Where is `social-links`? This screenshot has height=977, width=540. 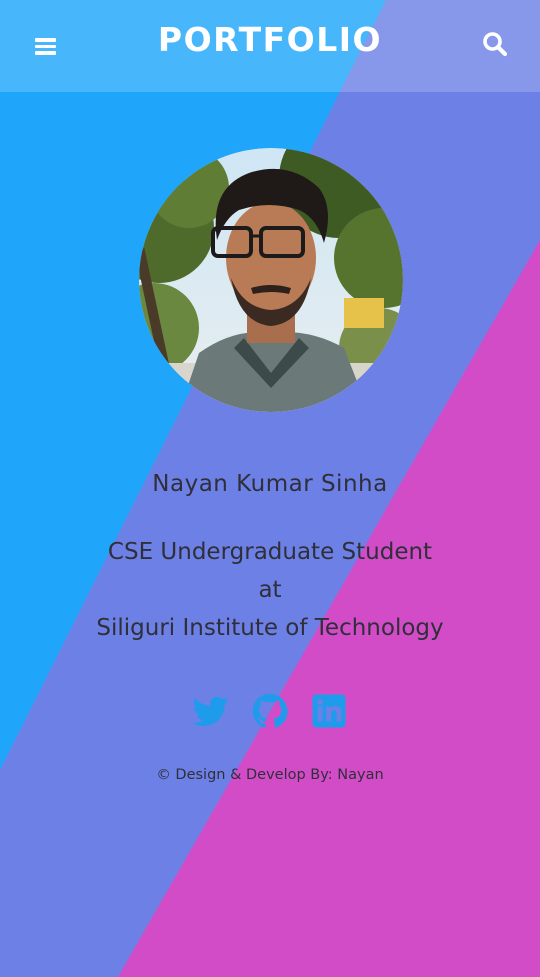
social-links is located at coordinates (270, 713).